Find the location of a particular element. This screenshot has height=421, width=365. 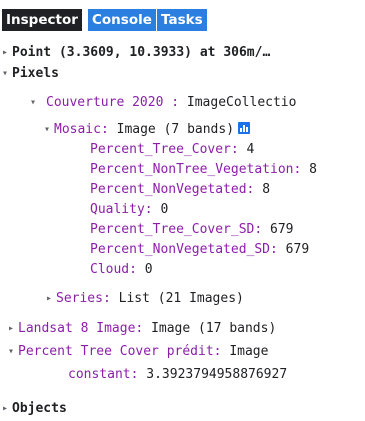

predicted-row: ▾ Percent Tree Cover prédit: Image is located at coordinates (138, 352).